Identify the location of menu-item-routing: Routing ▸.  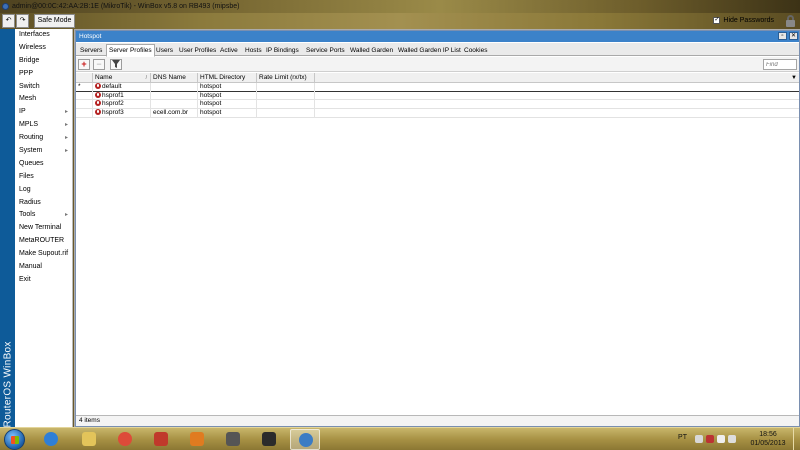
(43, 138).